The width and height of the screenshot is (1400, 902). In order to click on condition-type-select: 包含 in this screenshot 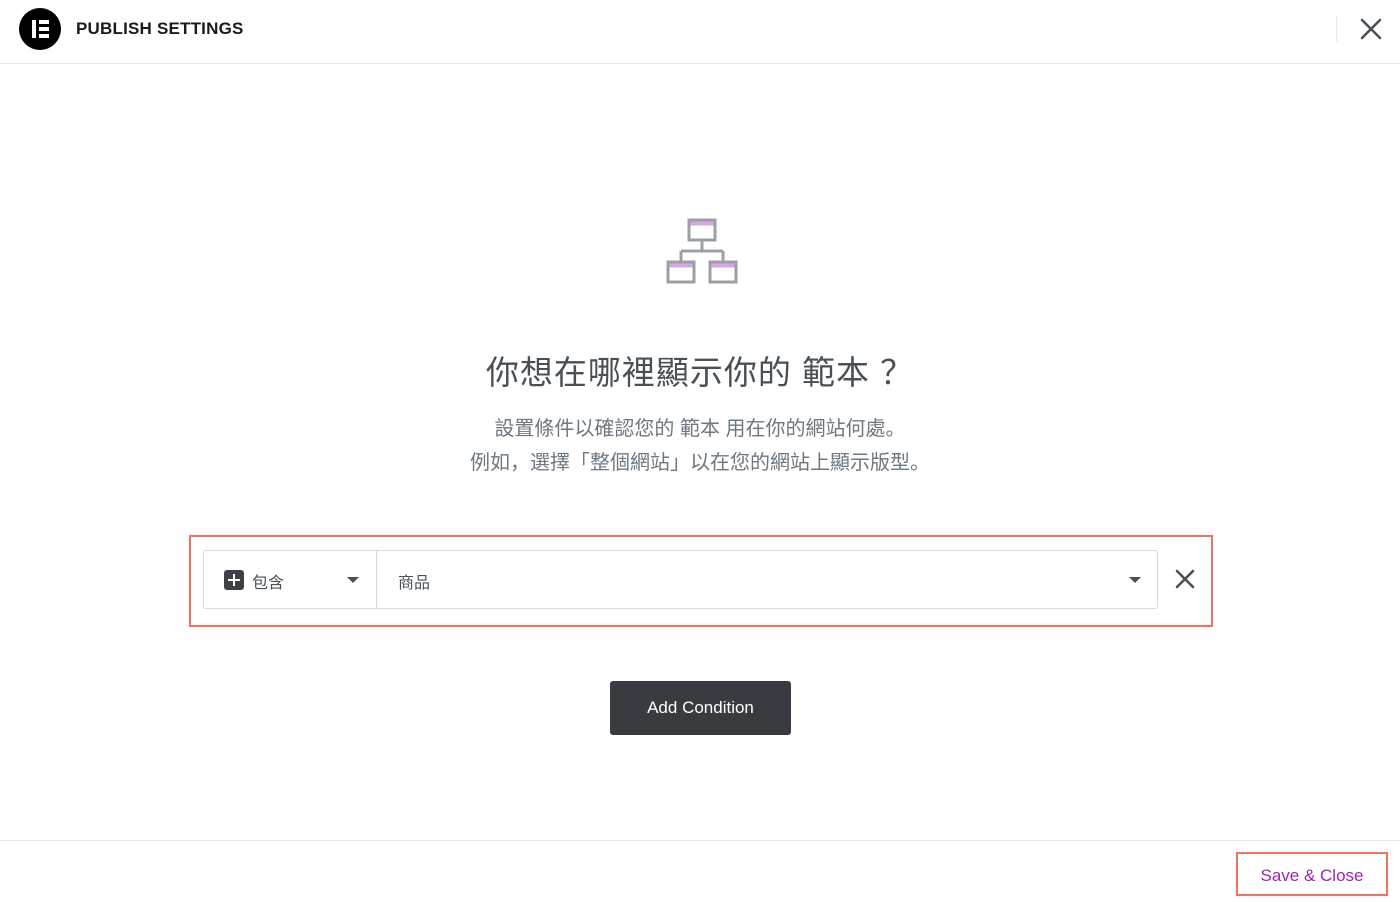, I will do `click(290, 579)`.